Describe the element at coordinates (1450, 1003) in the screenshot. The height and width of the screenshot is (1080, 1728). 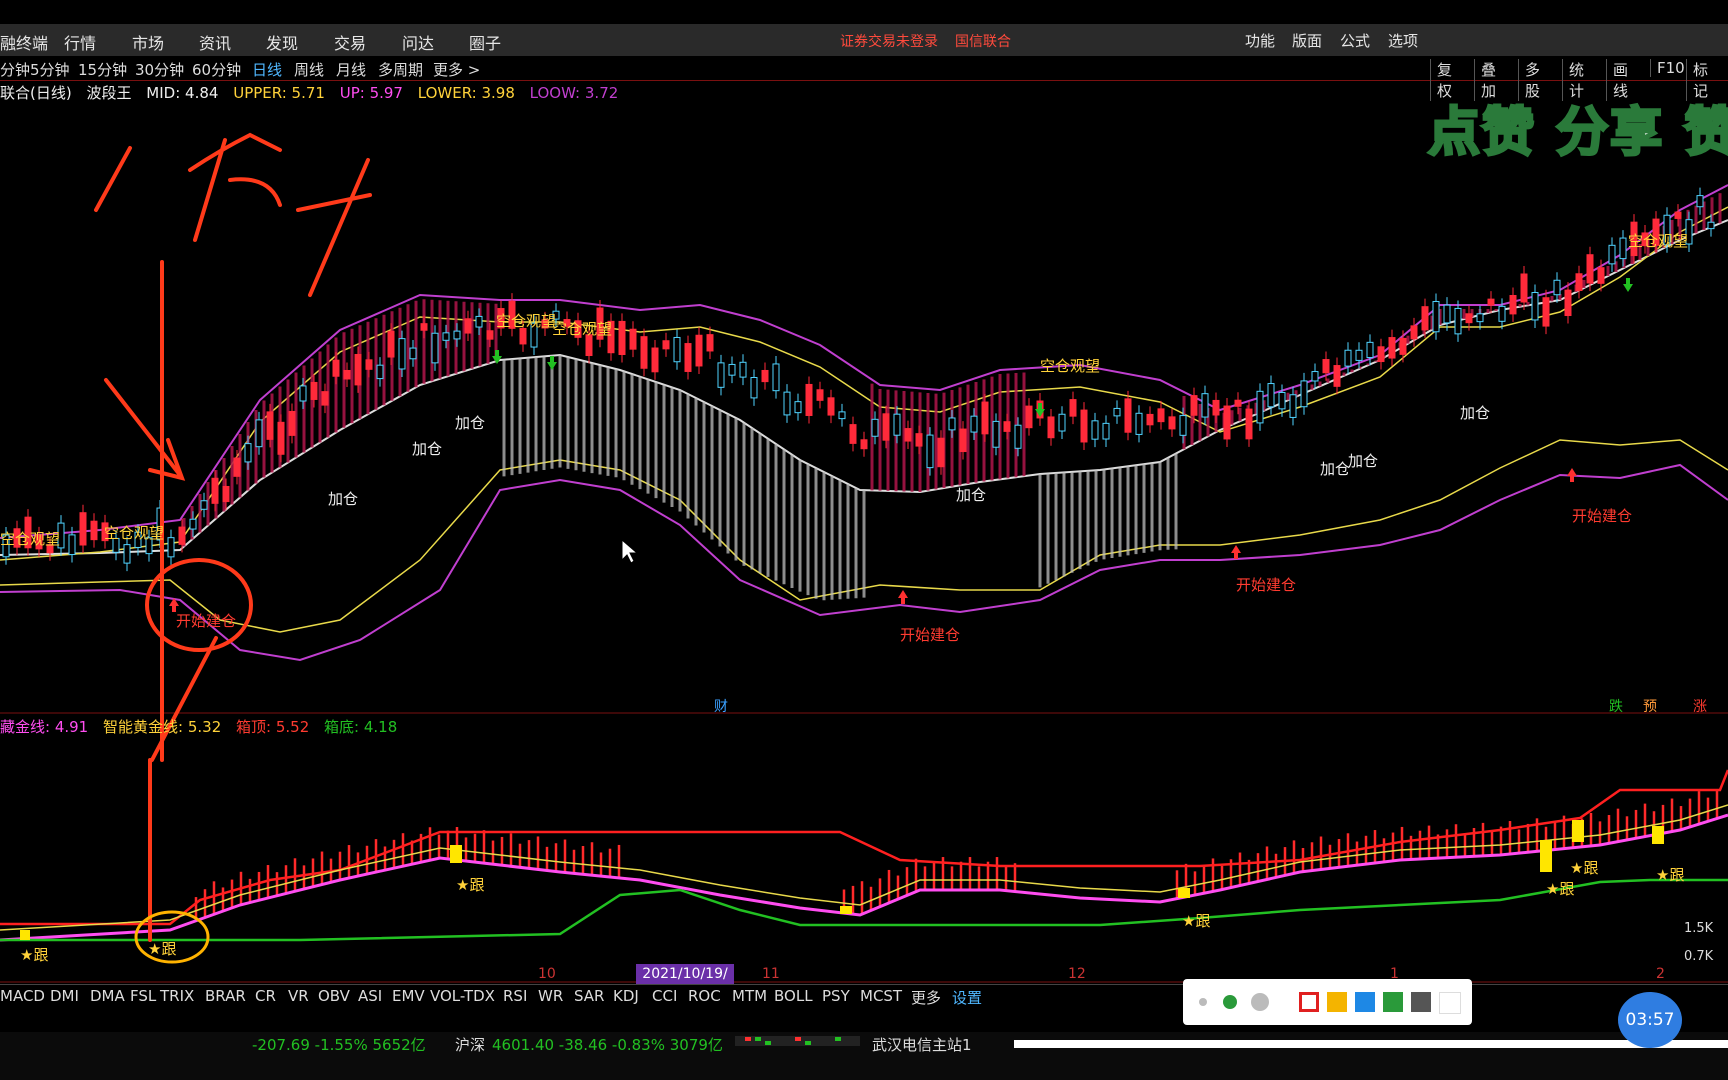
I see `color-white` at that location.